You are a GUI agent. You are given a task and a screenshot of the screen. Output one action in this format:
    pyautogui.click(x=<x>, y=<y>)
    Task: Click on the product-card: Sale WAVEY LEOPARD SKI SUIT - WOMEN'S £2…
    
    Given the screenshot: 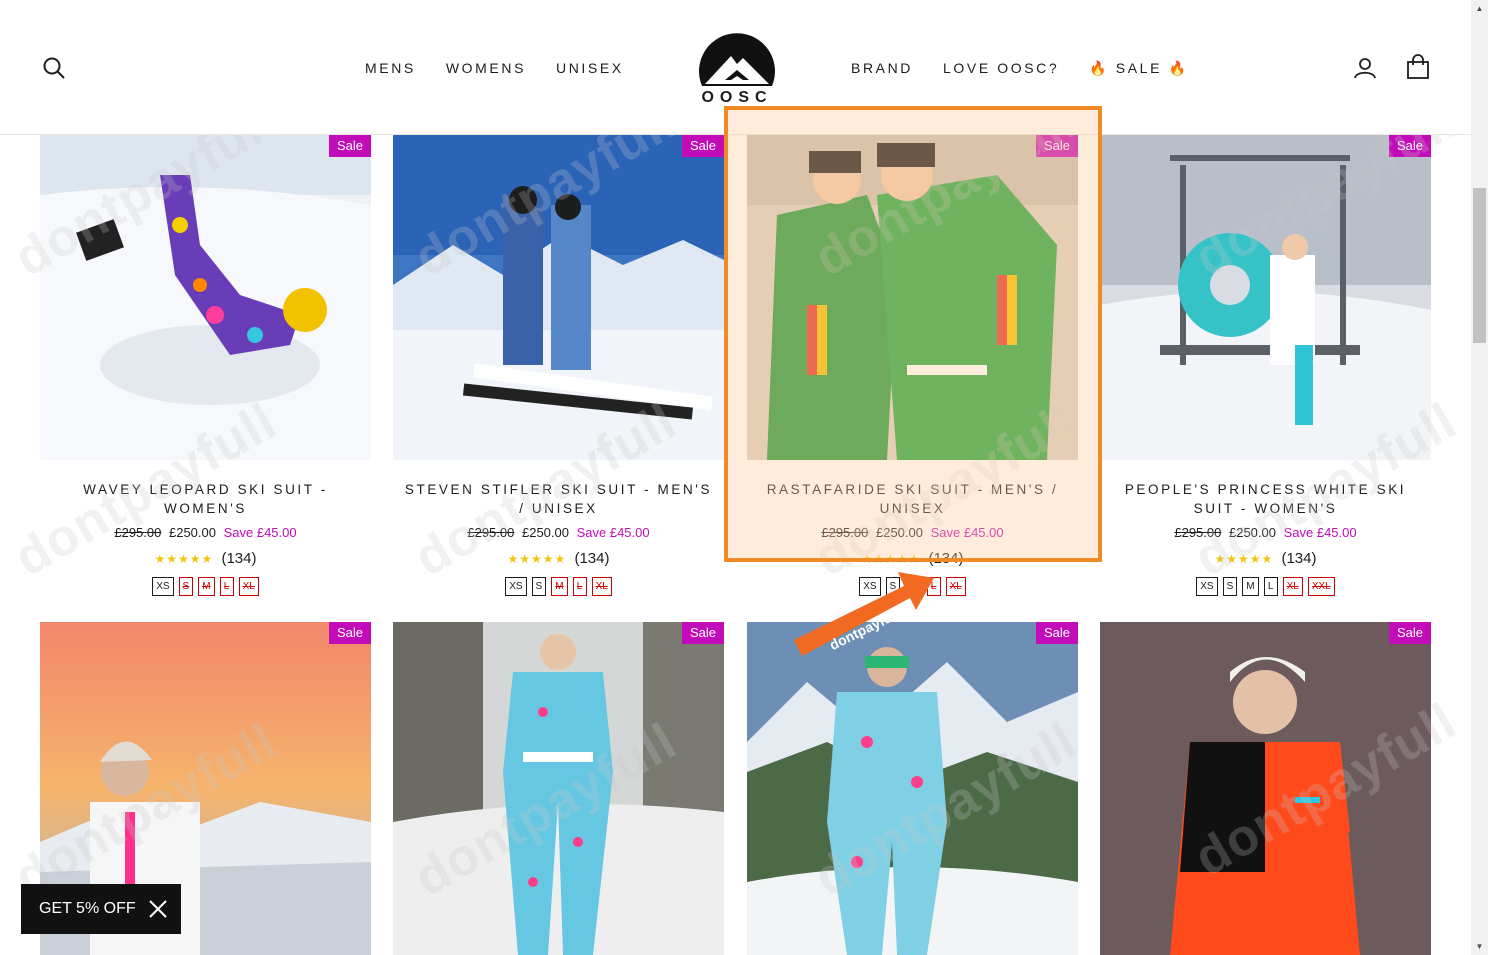 What is the action you would take?
    pyautogui.click(x=205, y=365)
    